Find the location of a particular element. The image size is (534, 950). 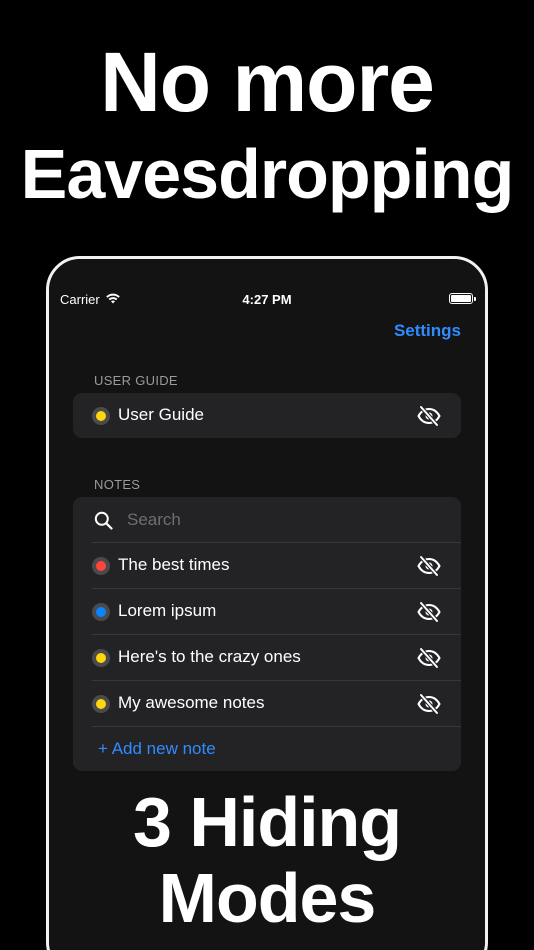

note-title: My awesome notes is located at coordinates (191, 702).